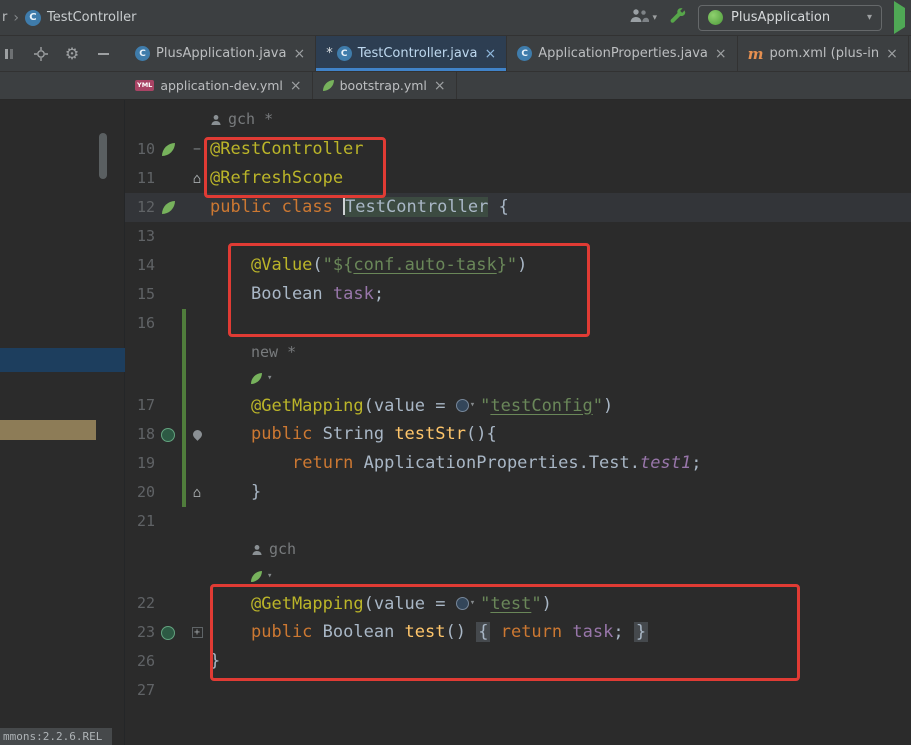 Image resolution: width=911 pixels, height=745 pixels. I want to click on wrench-icon, so click(677, 17).